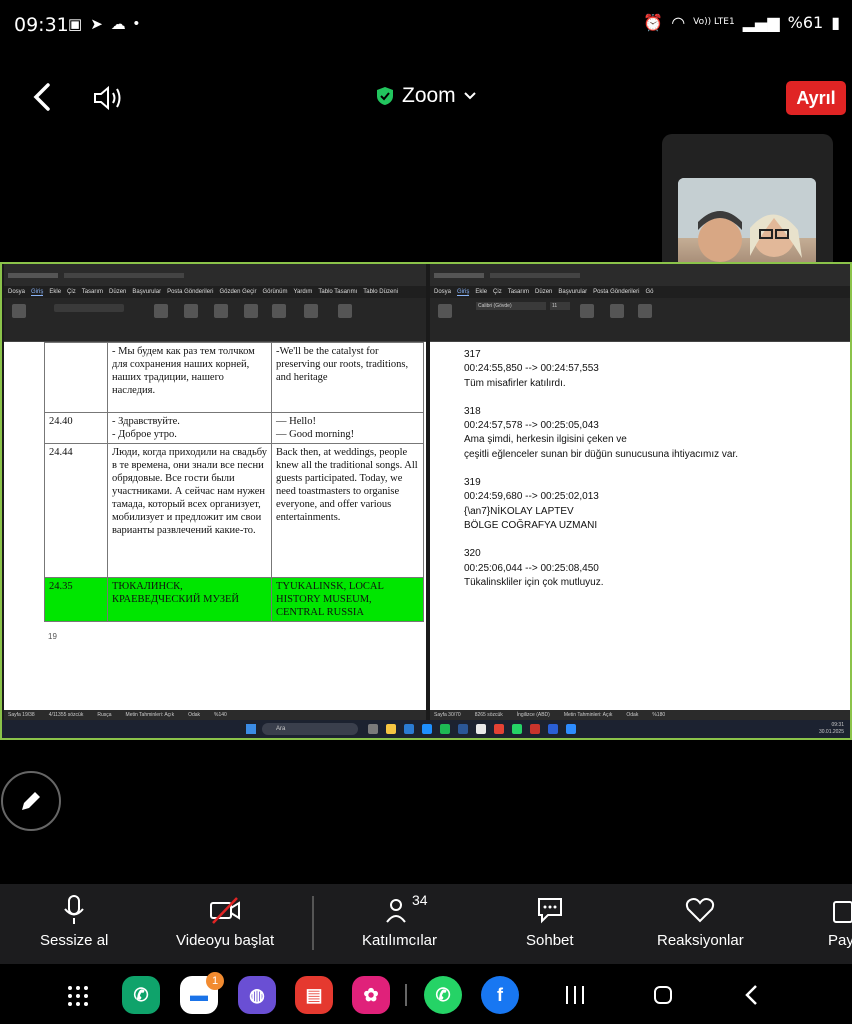 This screenshot has width=852, height=1024. Describe the element at coordinates (560, 306) in the screenshot. I see `font-size-field: 11` at that location.